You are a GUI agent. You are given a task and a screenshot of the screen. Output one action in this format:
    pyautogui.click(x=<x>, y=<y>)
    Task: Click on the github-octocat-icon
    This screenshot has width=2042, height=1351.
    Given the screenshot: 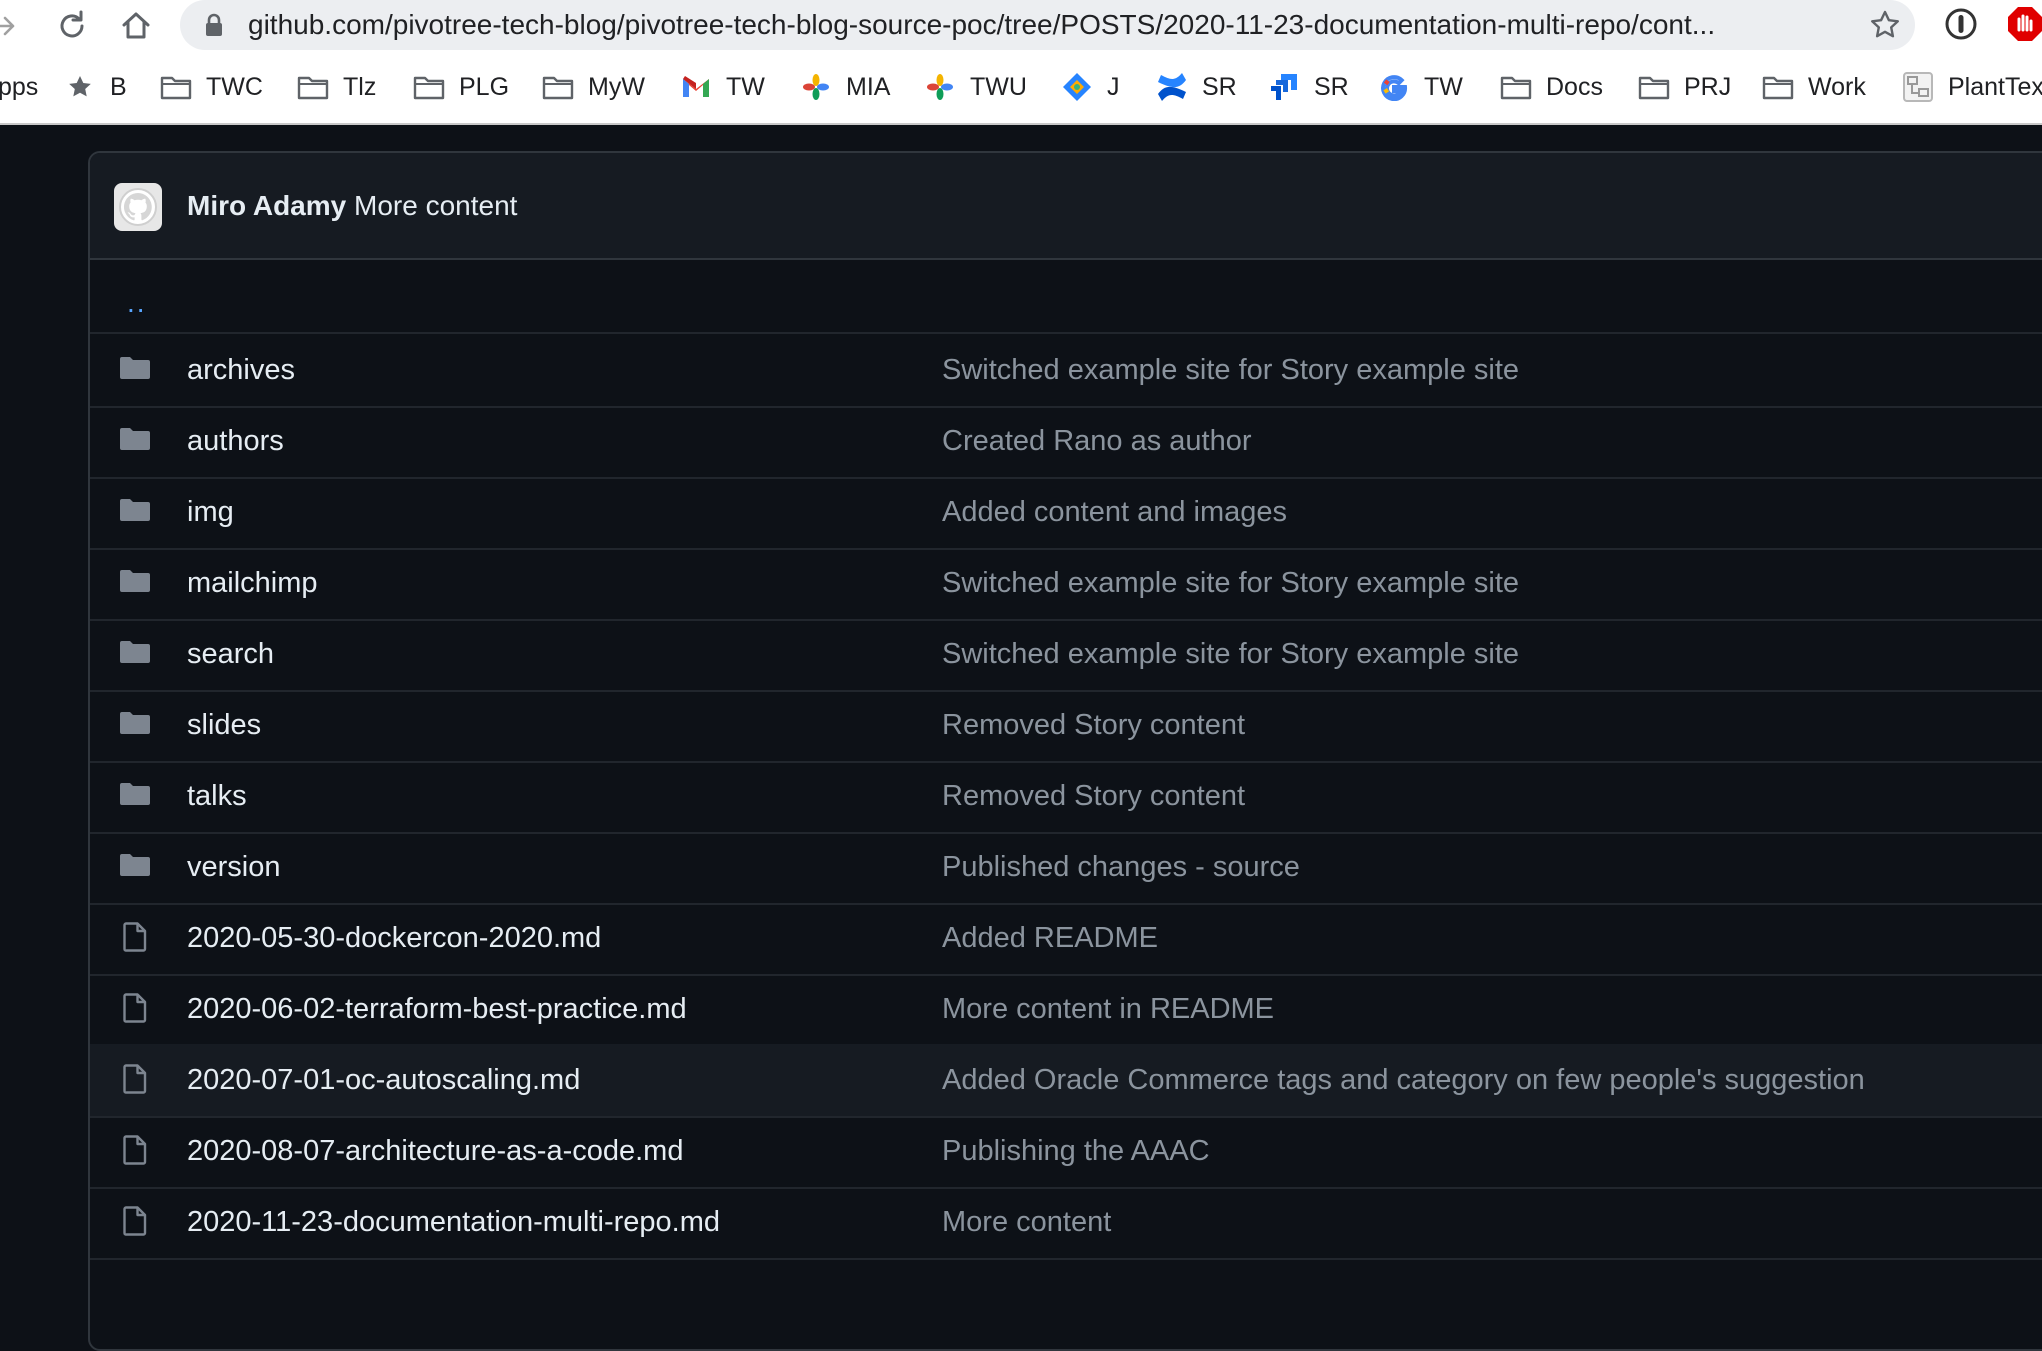 What is the action you would take?
    pyautogui.click(x=138, y=207)
    